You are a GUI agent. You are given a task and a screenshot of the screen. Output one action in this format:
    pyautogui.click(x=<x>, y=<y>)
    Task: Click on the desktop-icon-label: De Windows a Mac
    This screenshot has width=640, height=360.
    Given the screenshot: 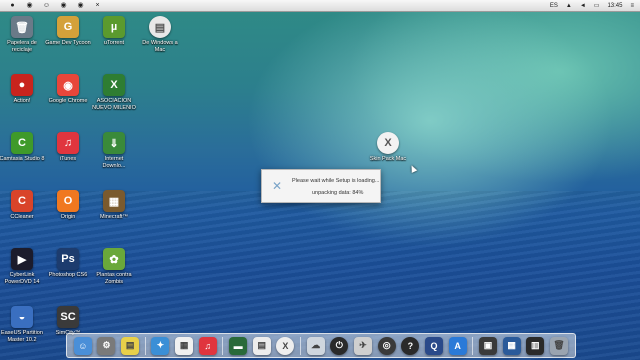 What is the action you would take?
    pyautogui.click(x=160, y=46)
    